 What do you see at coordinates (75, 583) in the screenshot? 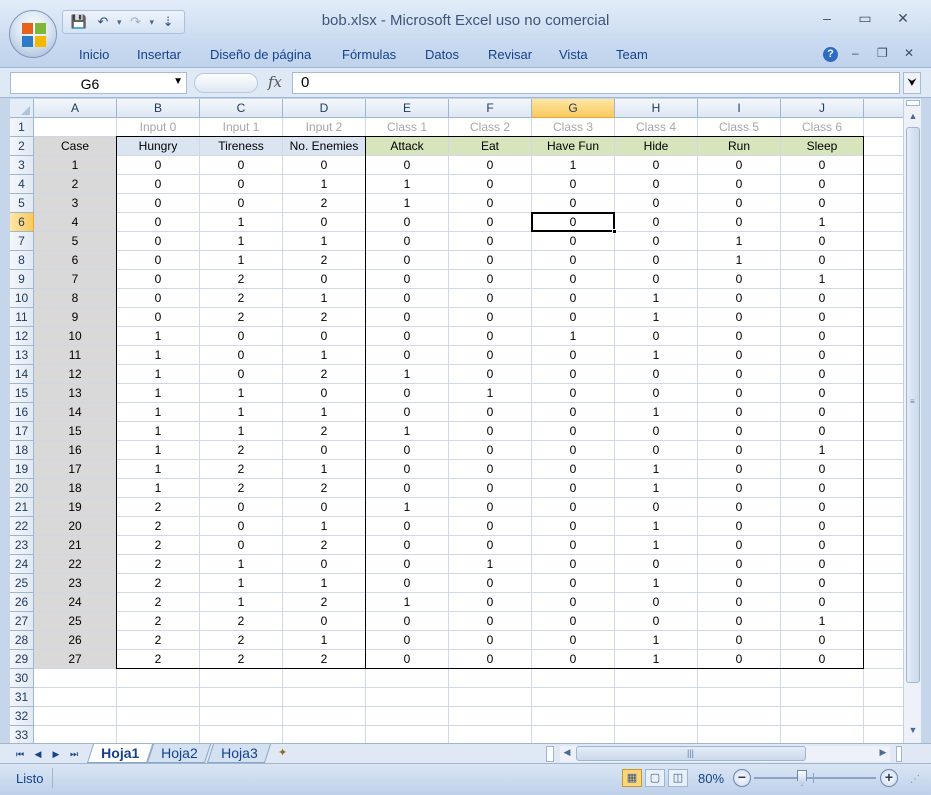
I see `cell-a25: 23` at bounding box center [75, 583].